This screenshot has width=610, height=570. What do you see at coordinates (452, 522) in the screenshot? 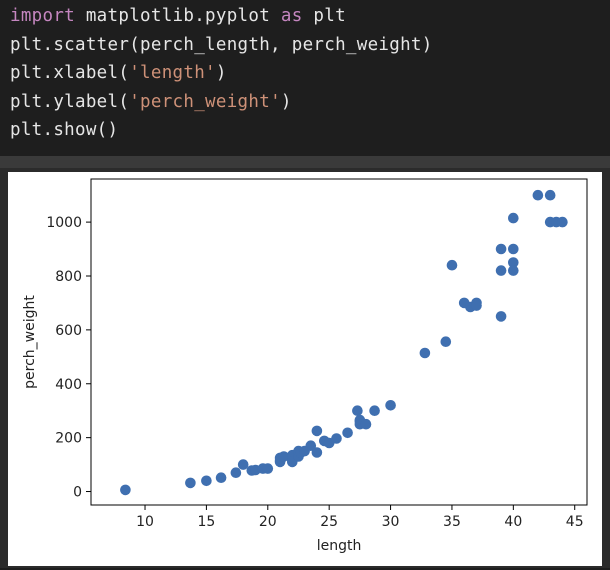
I see `x-tick-label: 35` at bounding box center [452, 522].